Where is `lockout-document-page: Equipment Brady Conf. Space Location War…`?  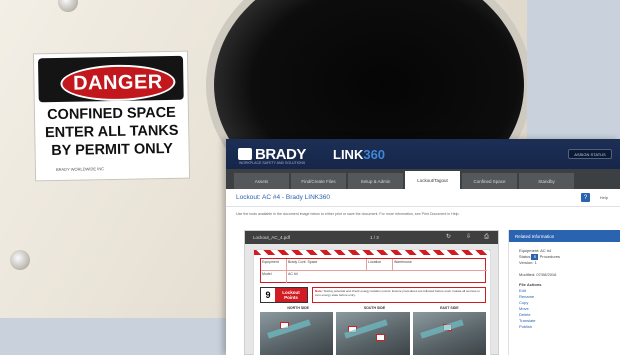 lockout-document-page: Equipment Brady Conf. Space Location War… is located at coordinates (372, 302).